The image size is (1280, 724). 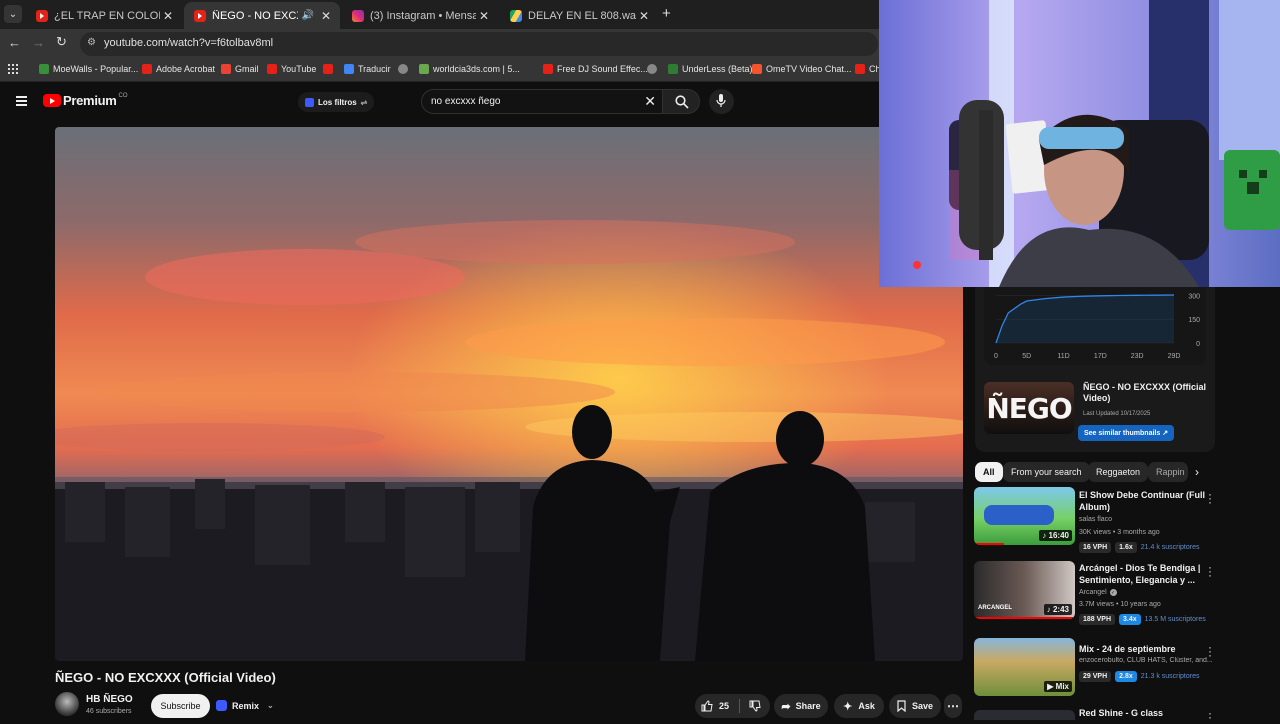 I want to click on chip-from-your-search: From your search, so click(x=1046, y=472).